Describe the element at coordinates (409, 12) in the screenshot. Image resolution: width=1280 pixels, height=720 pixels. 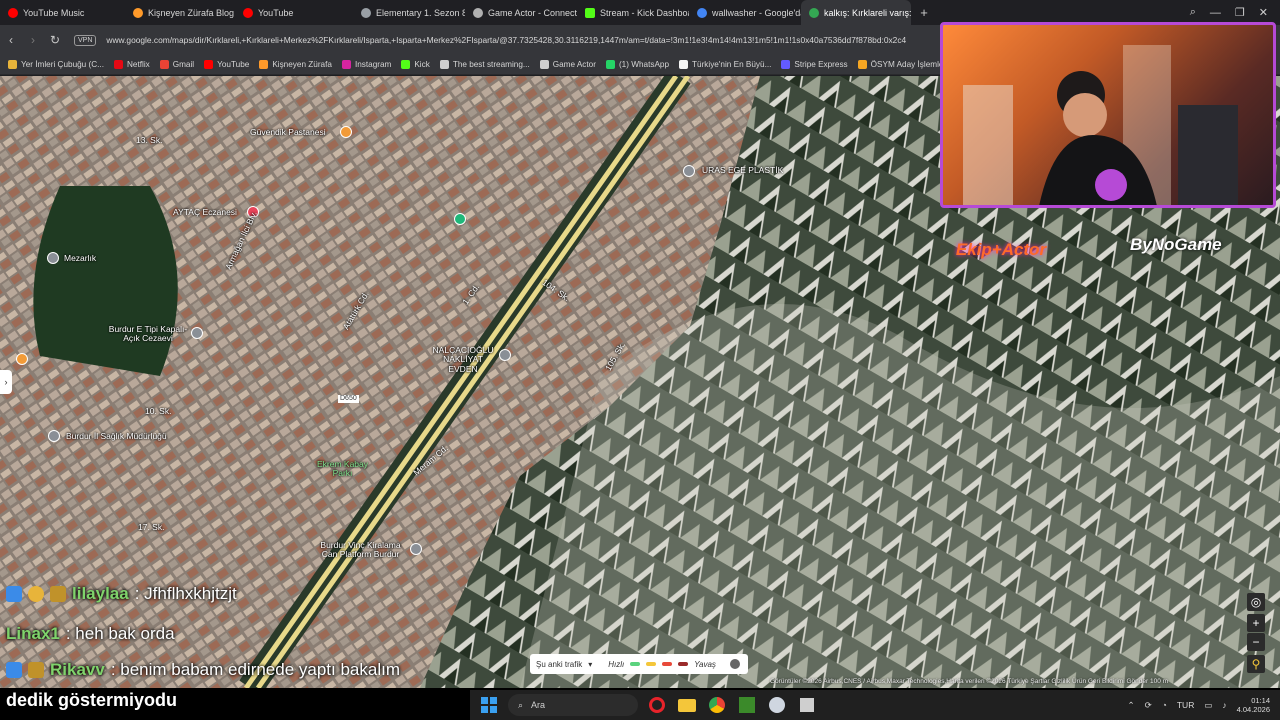
I see `tab: Elementary 1. Sezon 8. Bö` at that location.